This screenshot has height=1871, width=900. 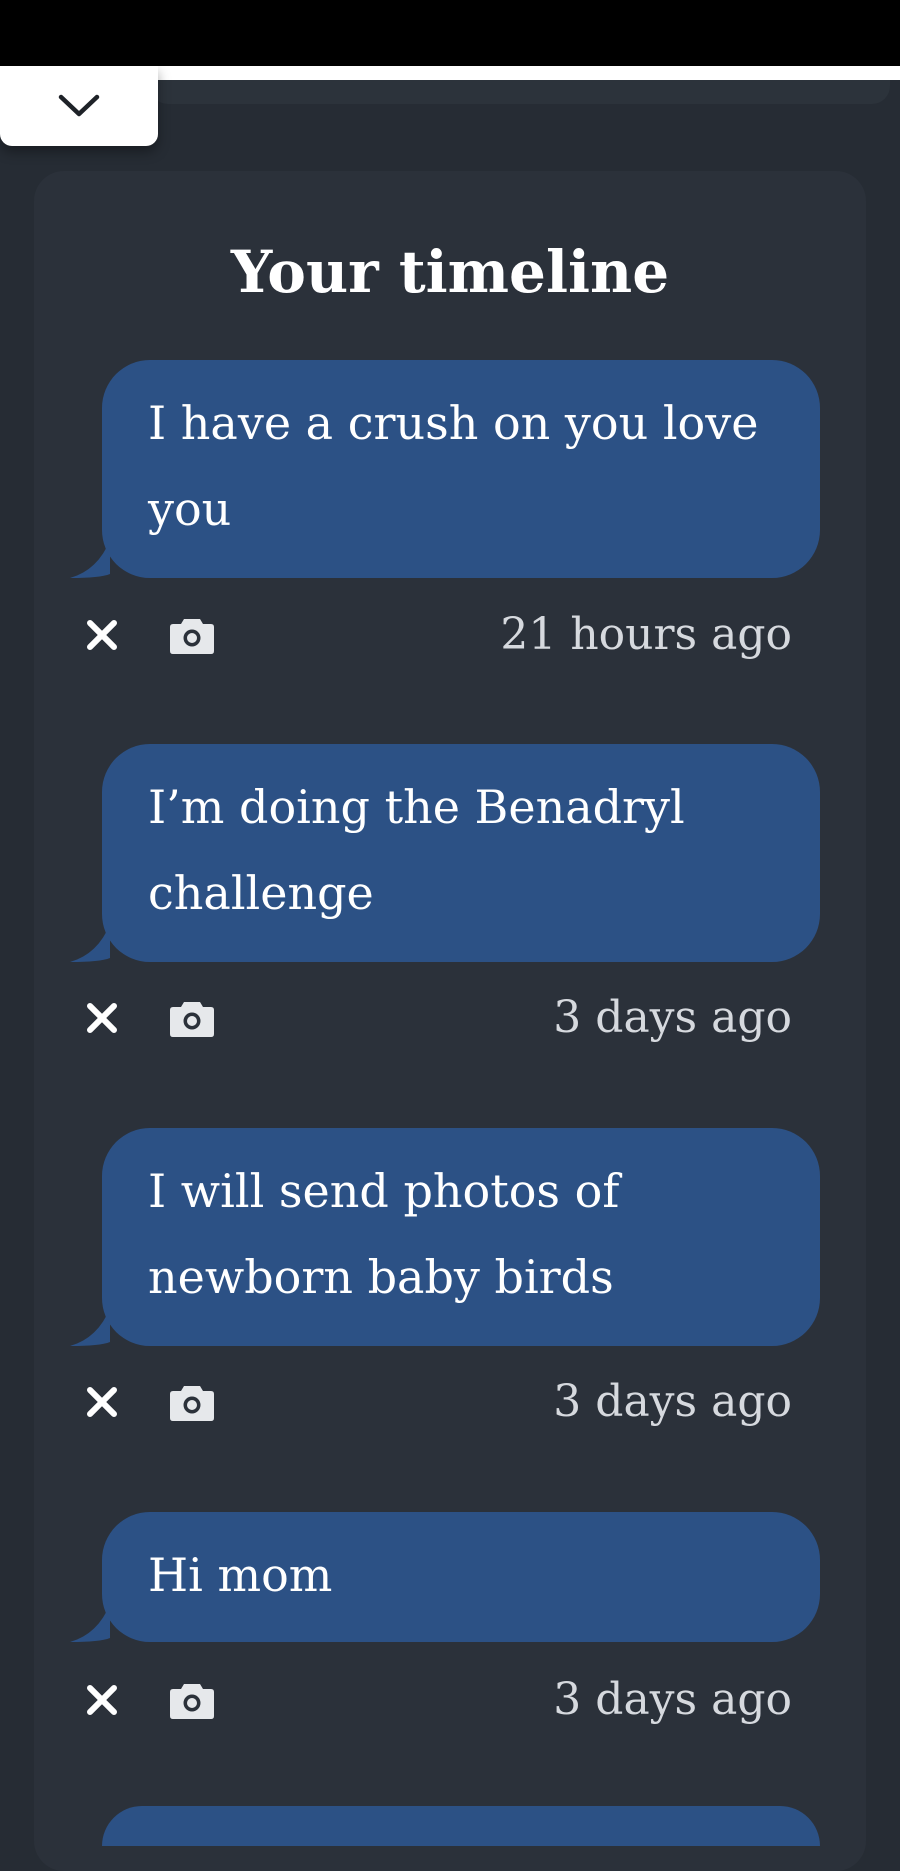 I want to click on message-bubble: I’m doing the Benadryl challenge, so click(x=461, y=853).